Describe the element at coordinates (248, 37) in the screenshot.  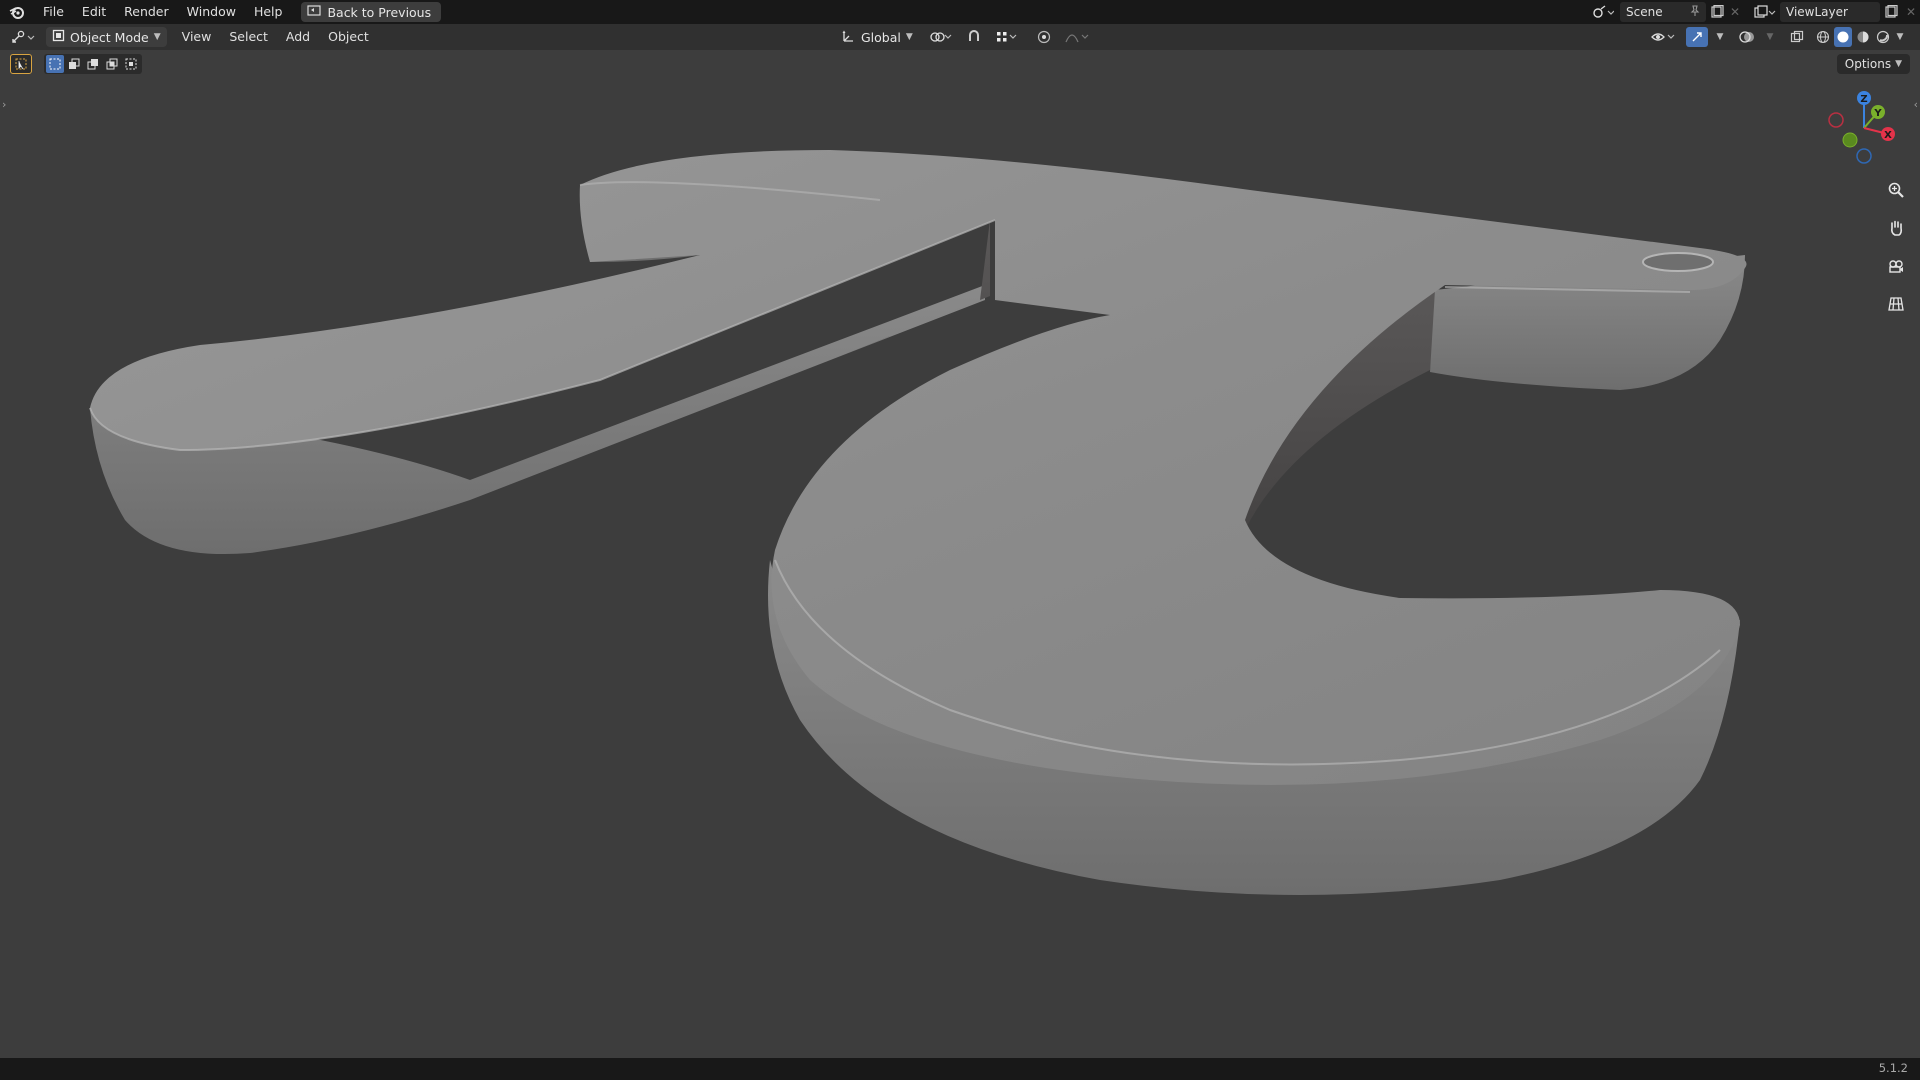
I see `menu-select: Select` at that location.